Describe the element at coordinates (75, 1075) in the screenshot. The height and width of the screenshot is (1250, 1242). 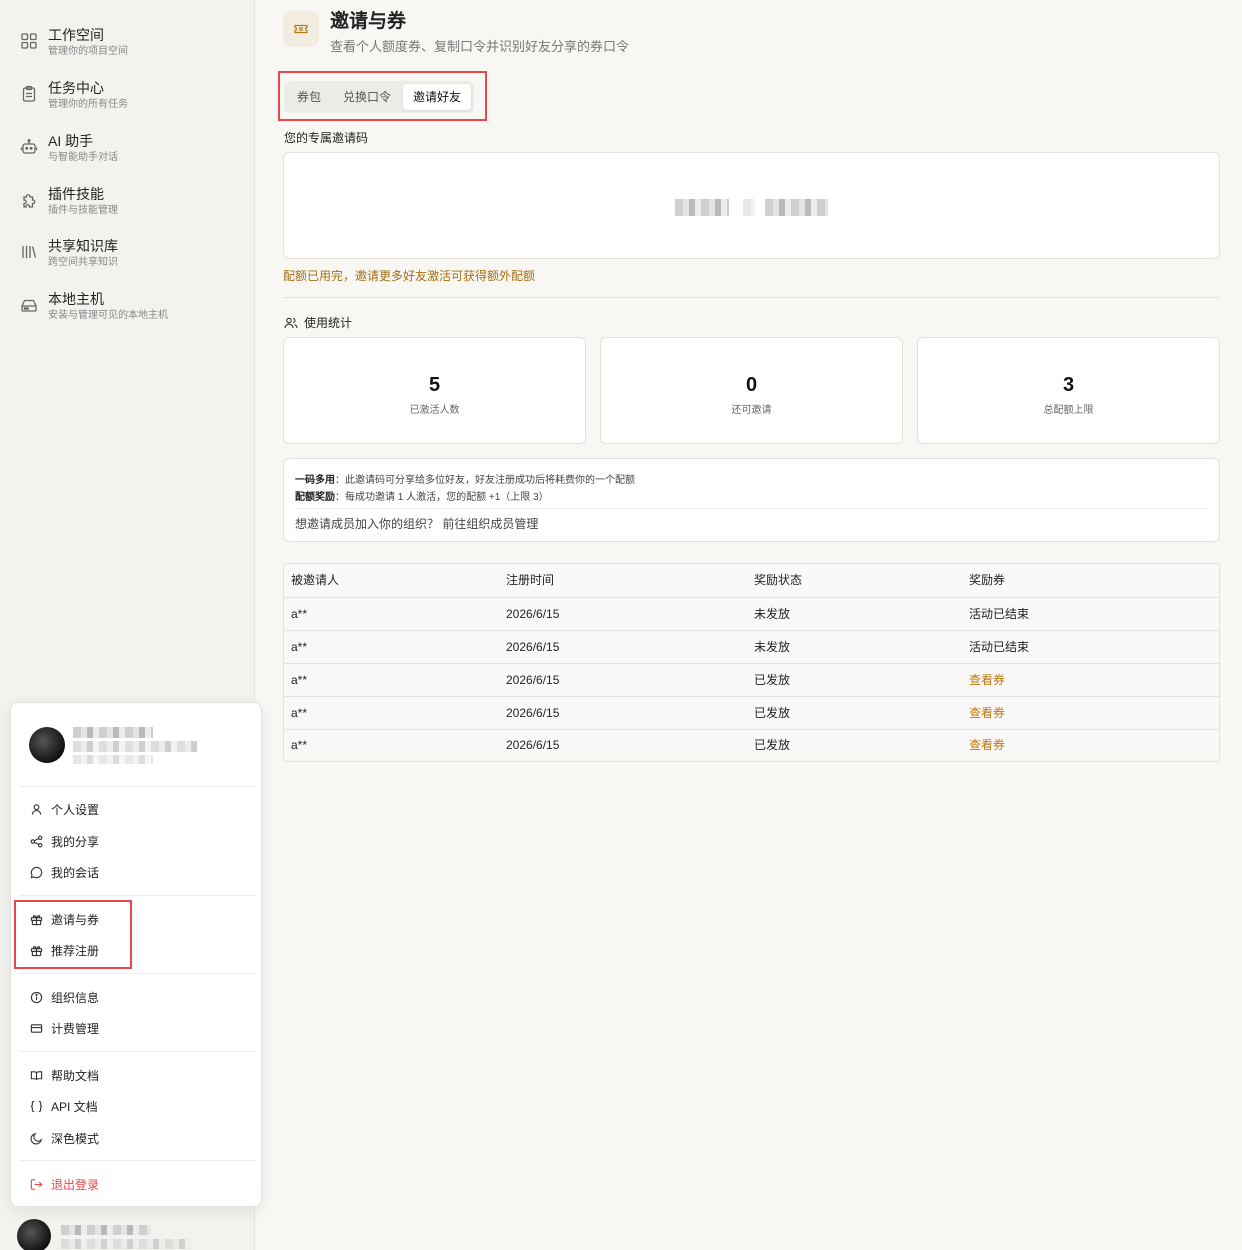
I see `menu-item-label: 帮助文档` at that location.